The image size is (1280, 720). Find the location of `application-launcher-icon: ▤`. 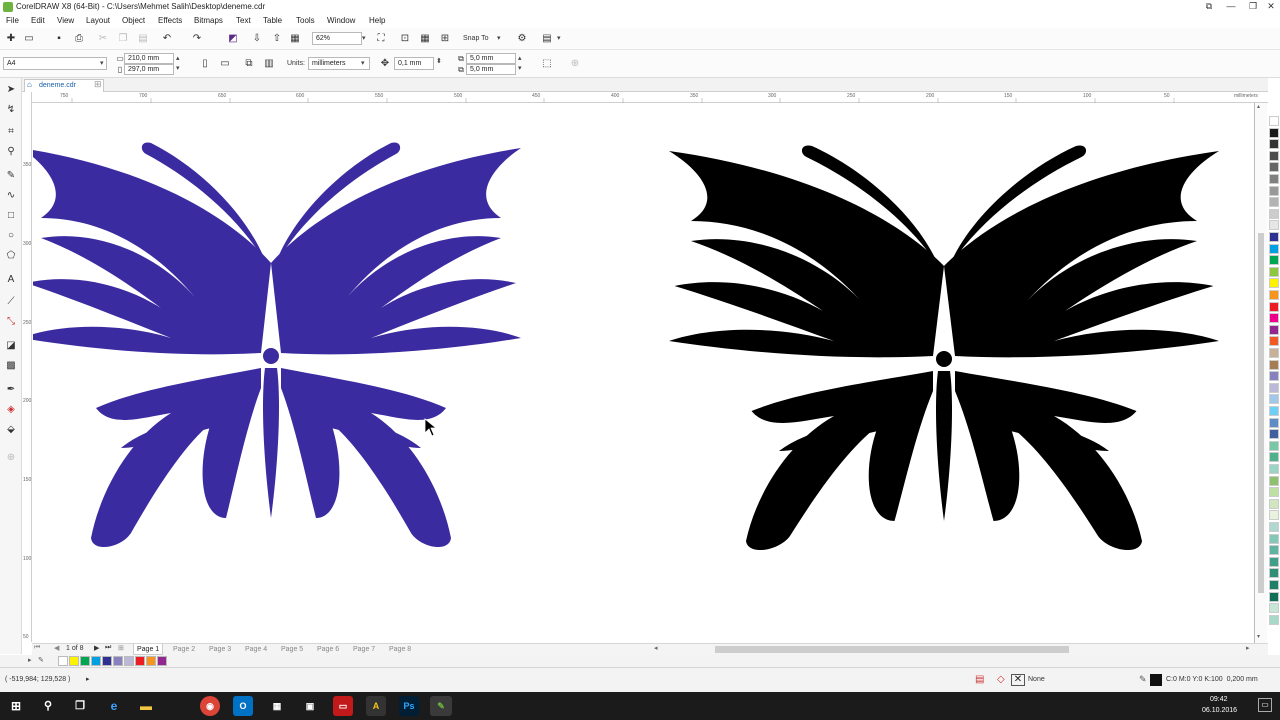

application-launcher-icon: ▤ is located at coordinates (547, 39).